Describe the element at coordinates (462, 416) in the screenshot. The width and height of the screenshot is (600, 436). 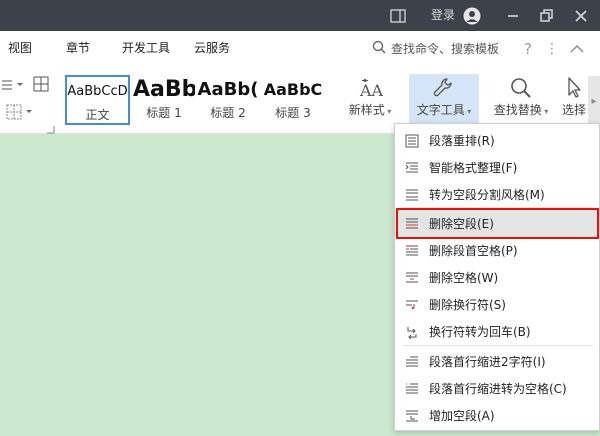
I see `dropdown-item-label: 增加空段(A)` at that location.